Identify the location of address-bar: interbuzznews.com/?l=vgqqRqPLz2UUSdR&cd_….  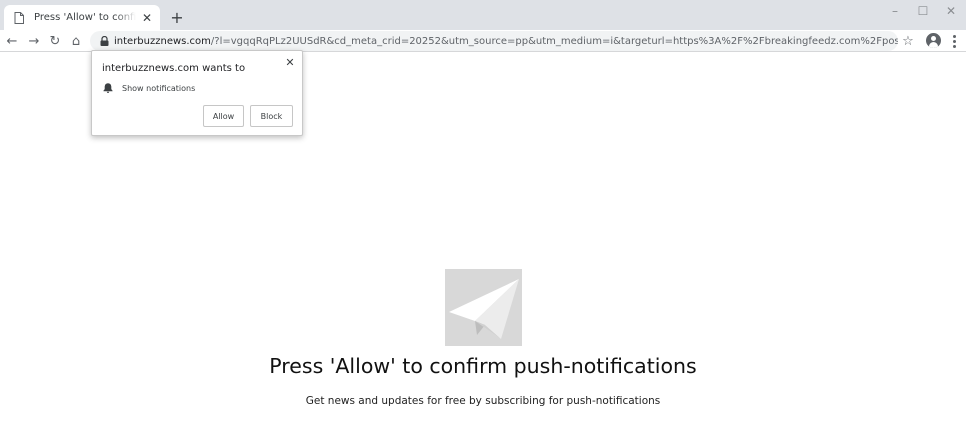
(494, 41).